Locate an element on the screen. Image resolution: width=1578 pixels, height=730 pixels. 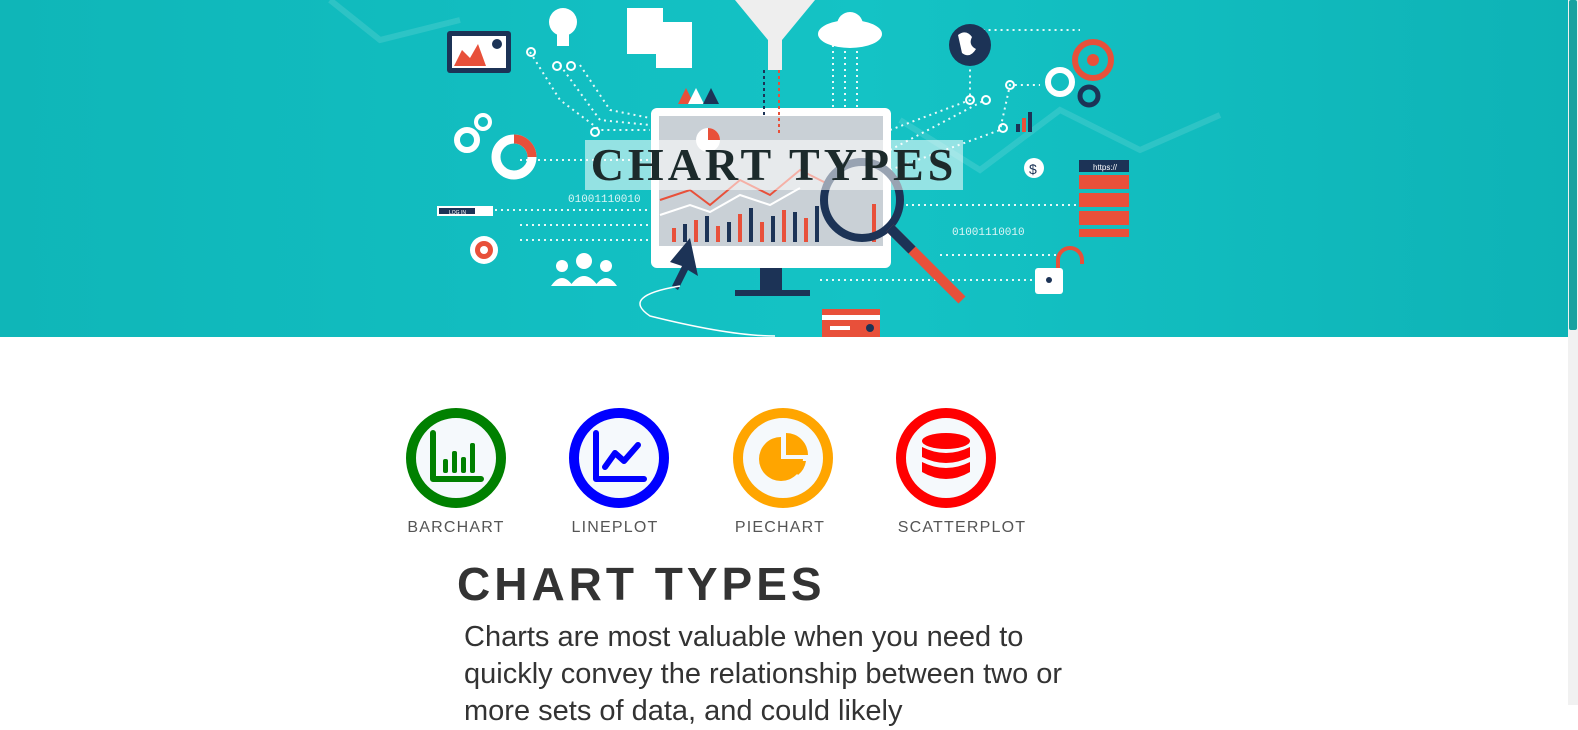
database-icon is located at coordinates (946, 456).